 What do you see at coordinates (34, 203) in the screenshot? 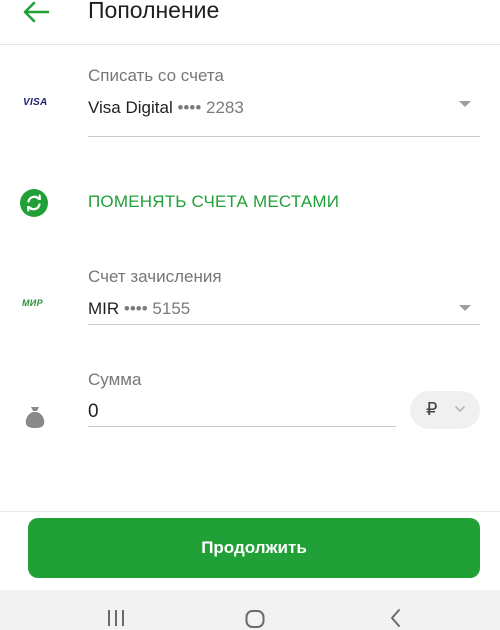
I see `swap-refresh-icon` at bounding box center [34, 203].